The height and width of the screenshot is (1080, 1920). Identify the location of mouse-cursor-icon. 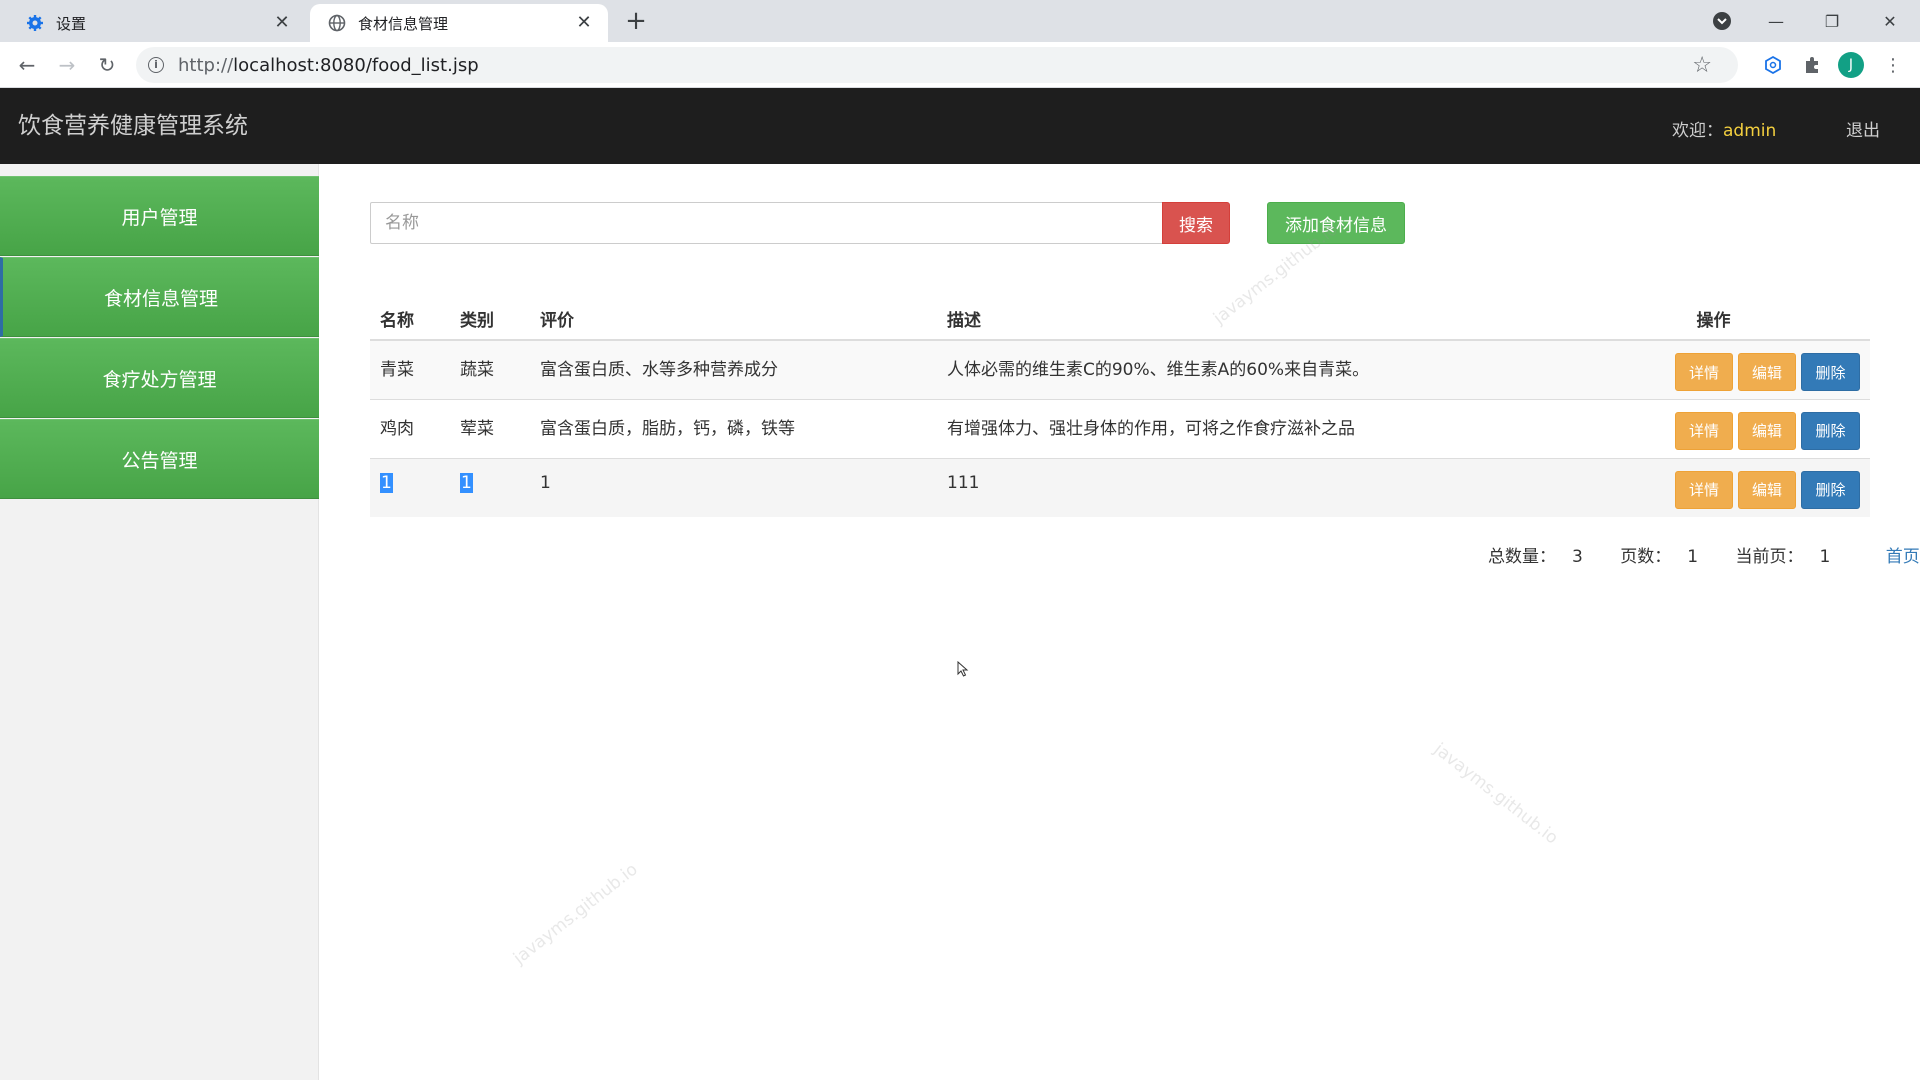
(963, 668).